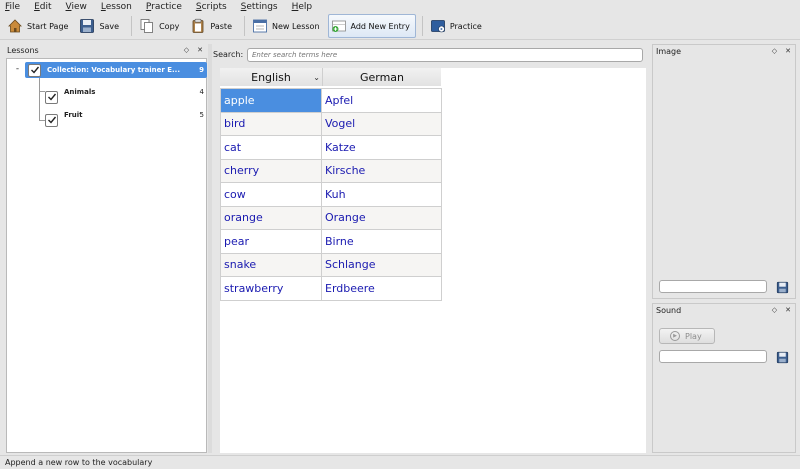 This screenshot has height=469, width=800. Describe the element at coordinates (271, 147) in the screenshot. I see `table-cell: cat` at that location.